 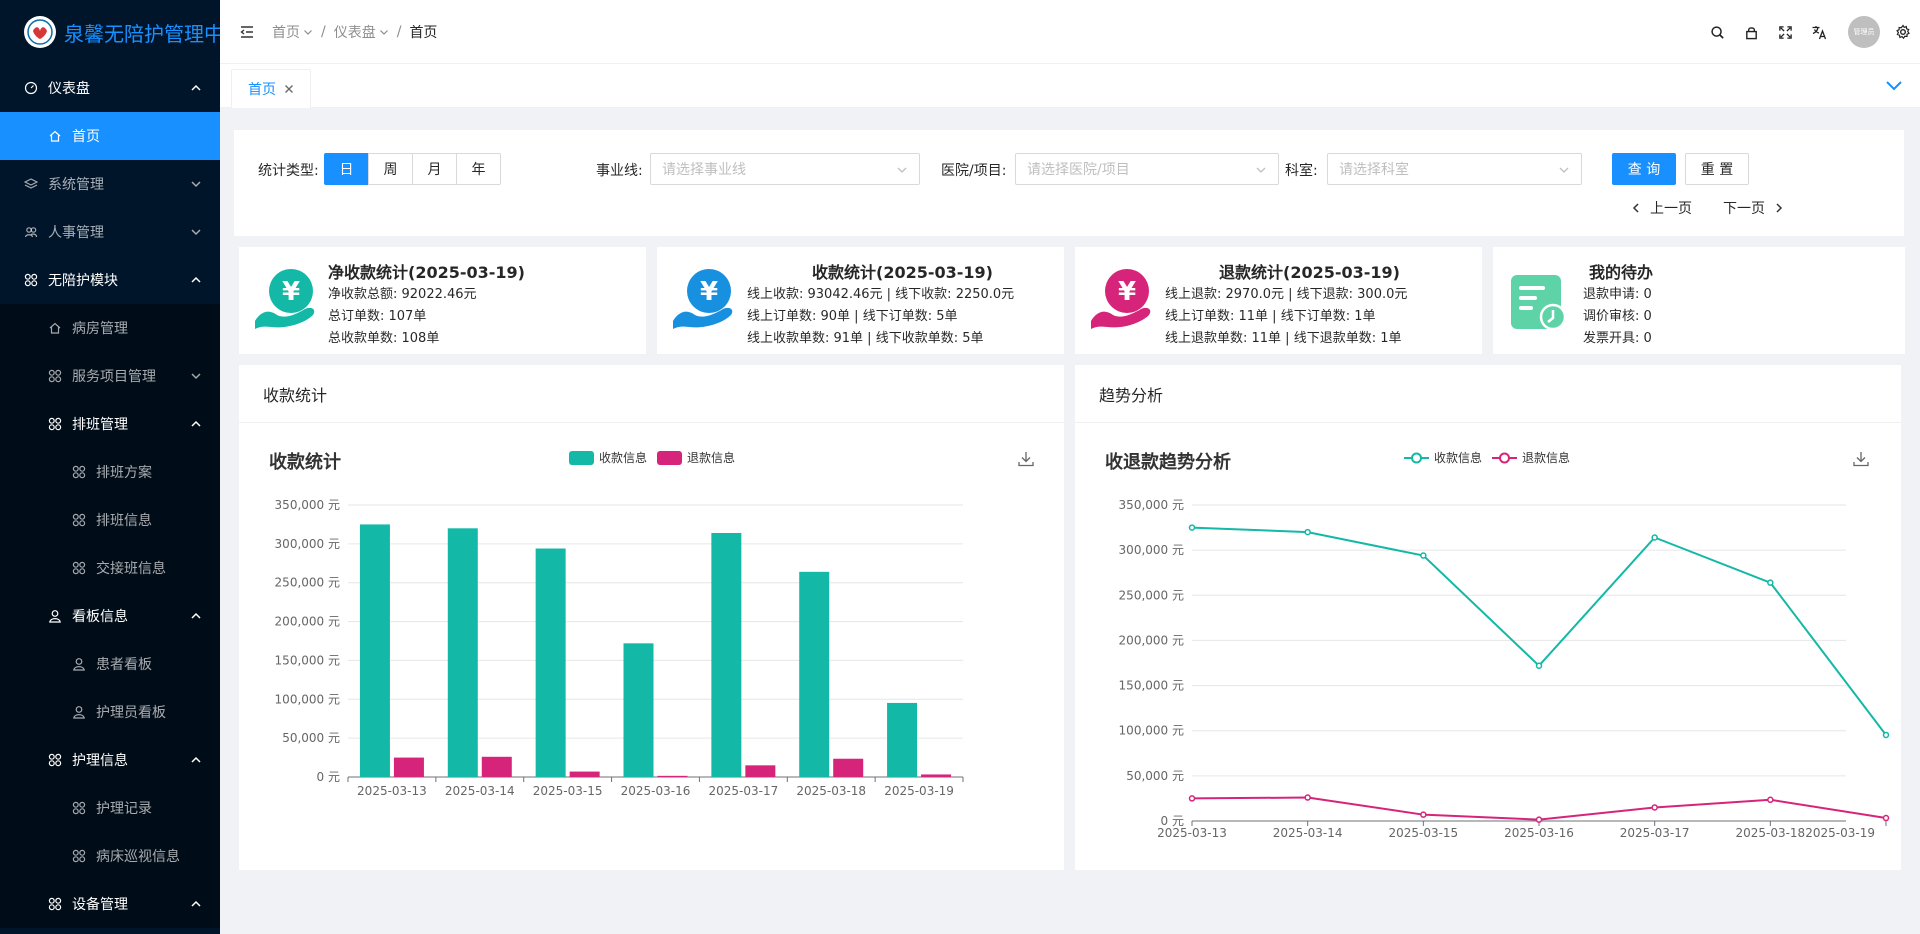 I want to click on next-page-button: 下一页, so click(x=1754, y=208).